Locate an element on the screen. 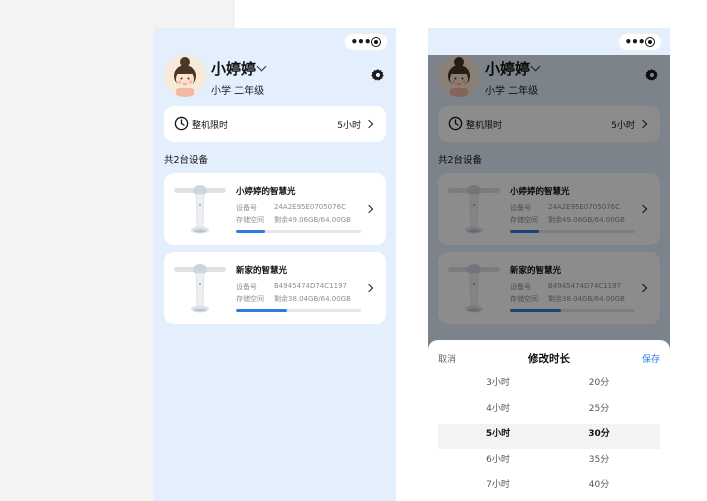  storage-value: 剩余38.04GB/64.00GB is located at coordinates (312, 299).